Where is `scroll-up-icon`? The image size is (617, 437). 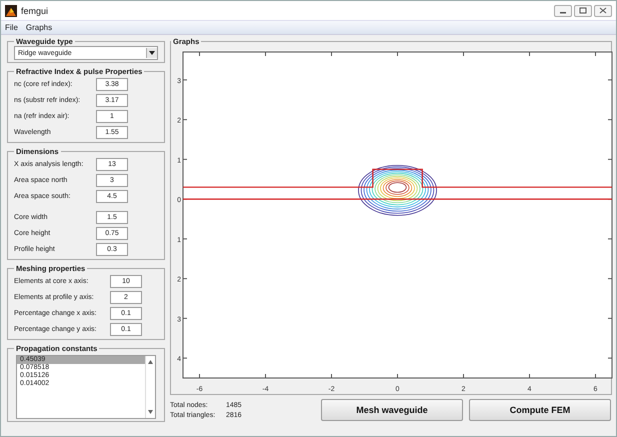 scroll-up-icon is located at coordinates (150, 362).